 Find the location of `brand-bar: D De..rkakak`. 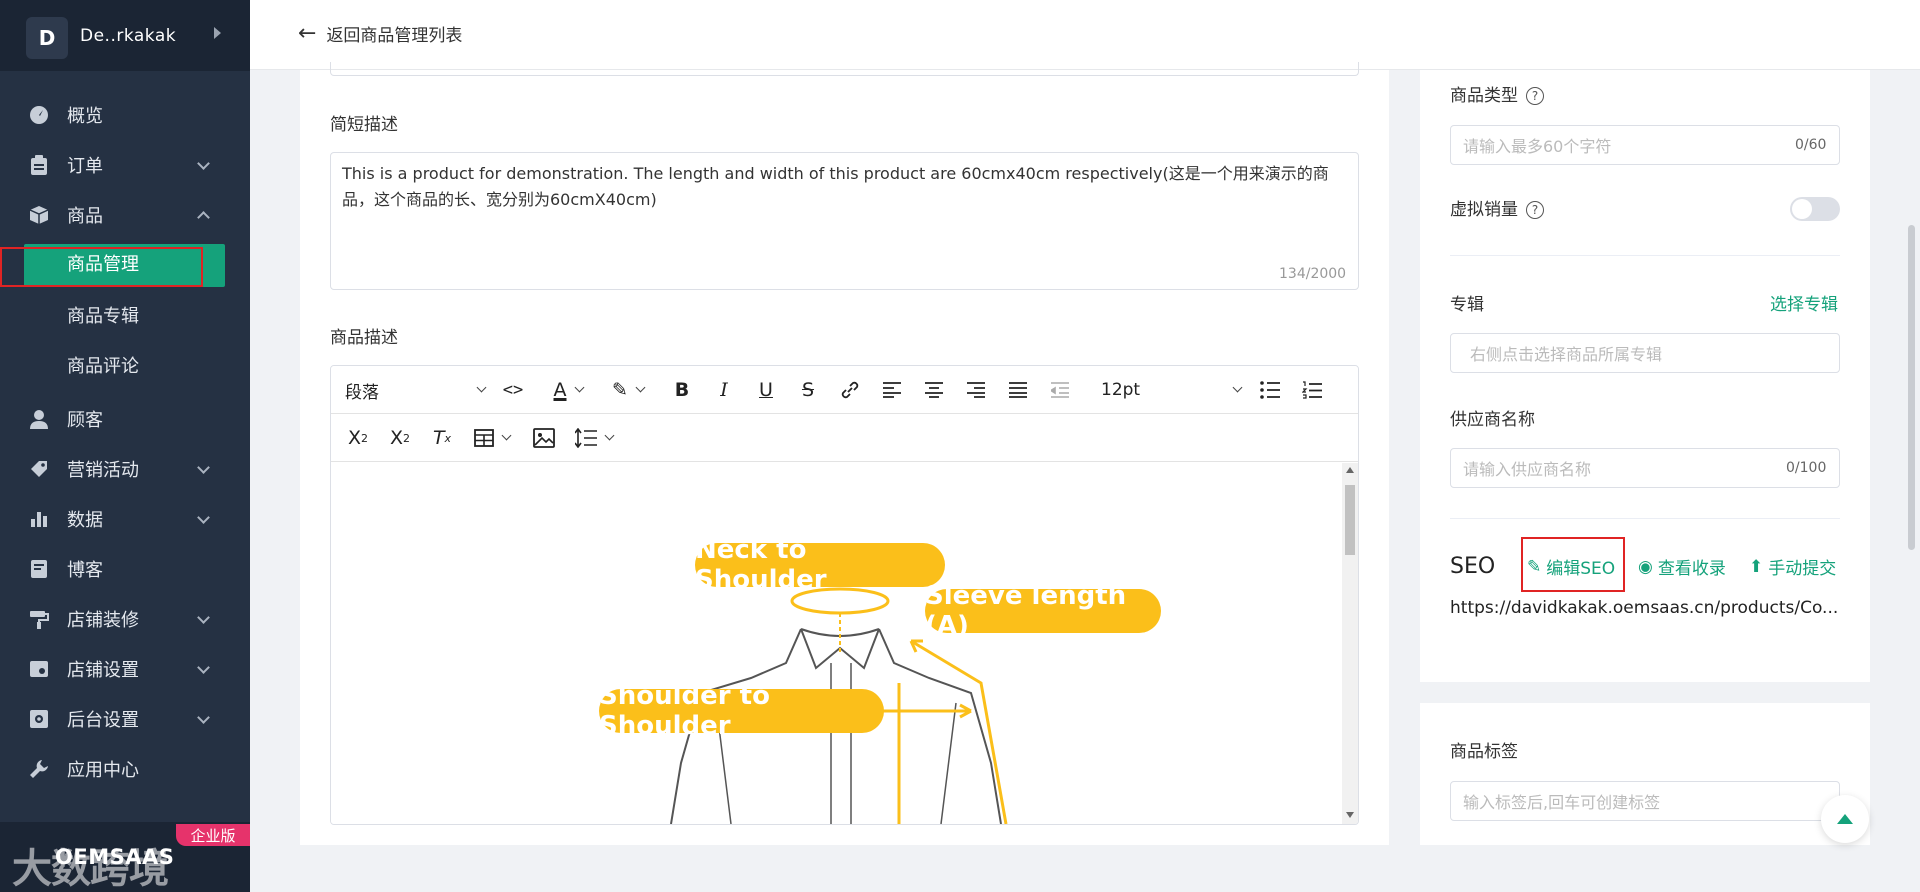

brand-bar: D De..rkakak is located at coordinates (125, 35).